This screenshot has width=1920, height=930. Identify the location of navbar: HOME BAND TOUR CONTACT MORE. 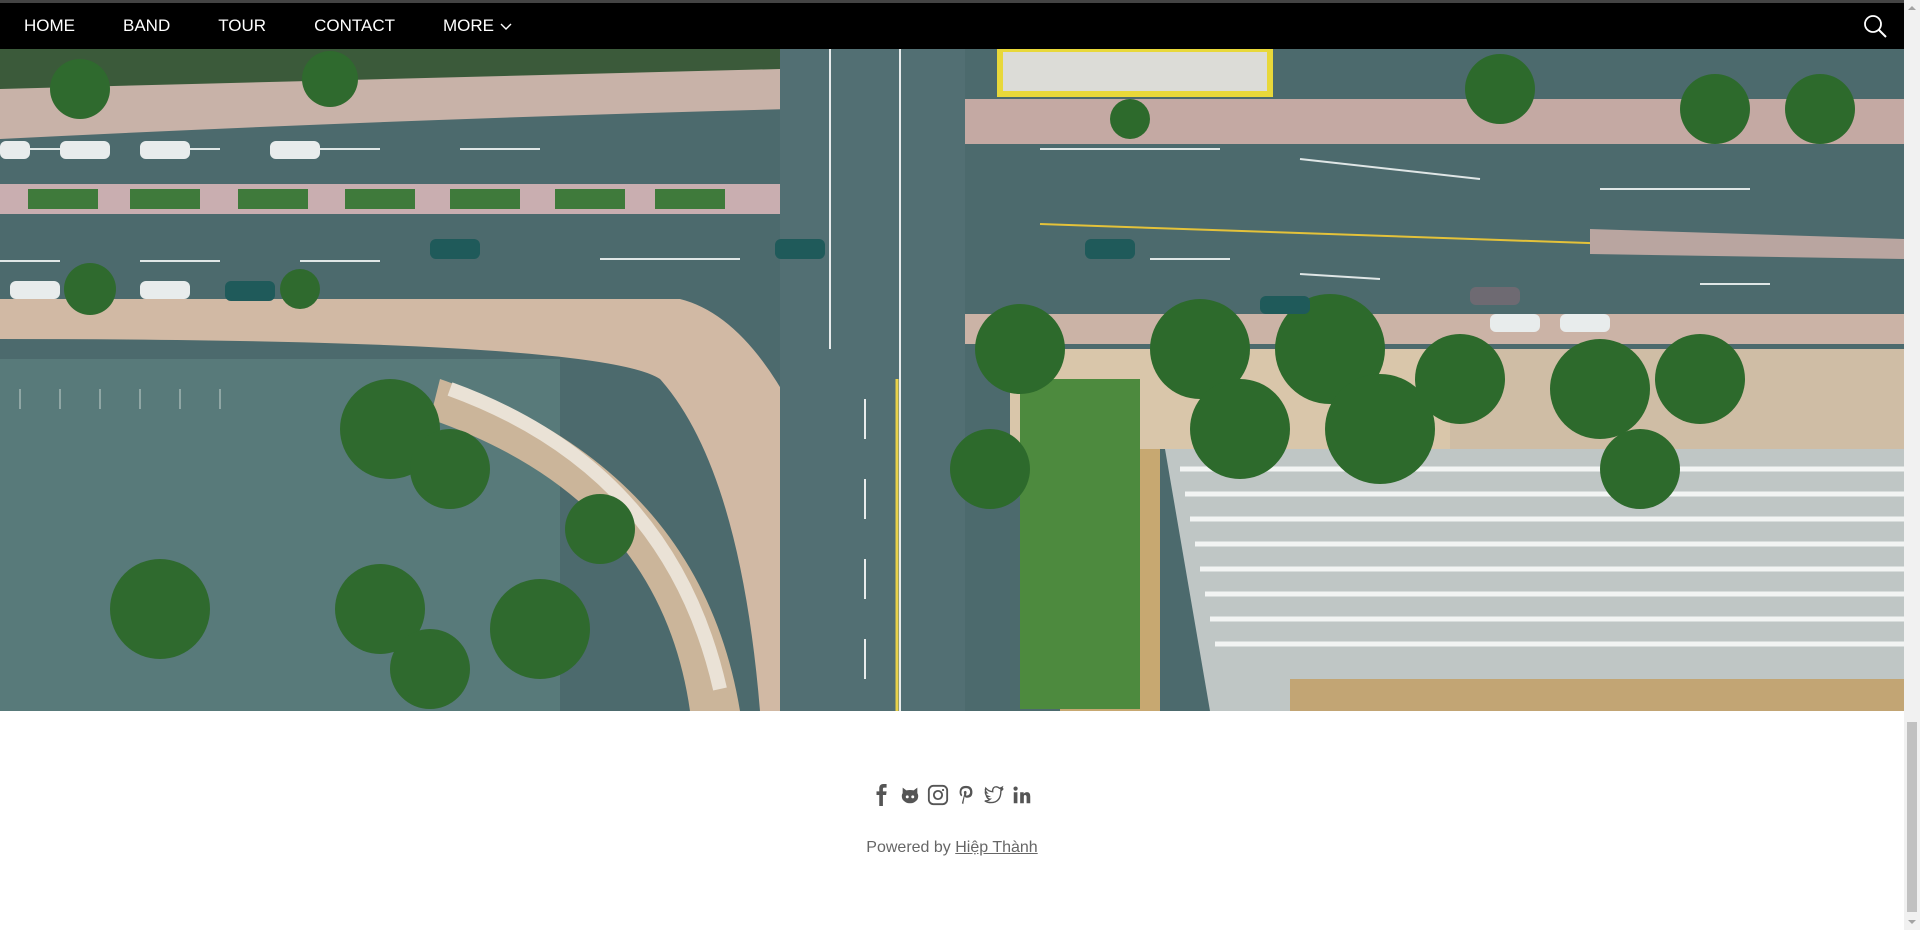
(952, 26).